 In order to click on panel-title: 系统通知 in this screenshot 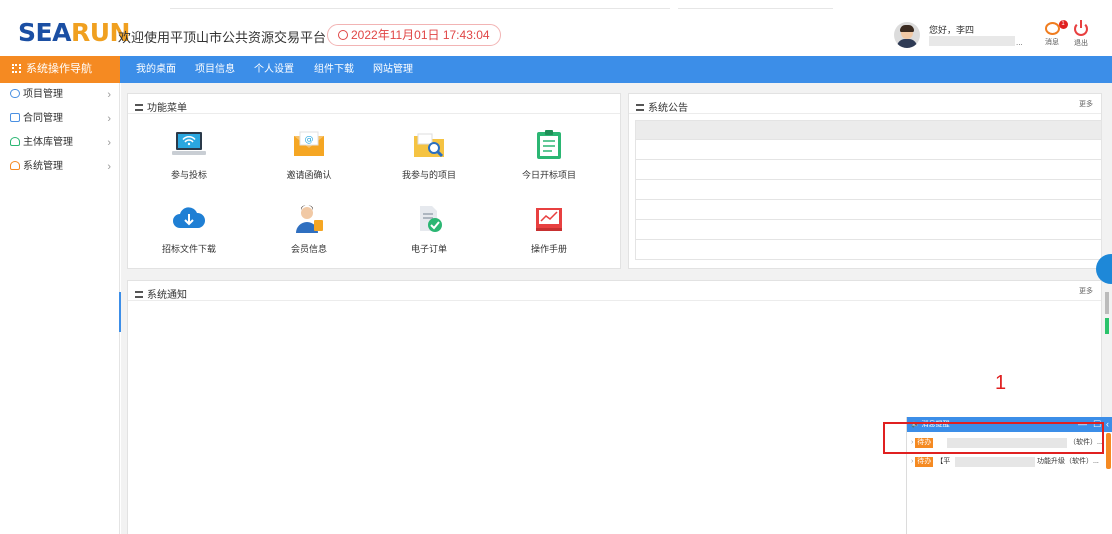, I will do `click(161, 293)`.